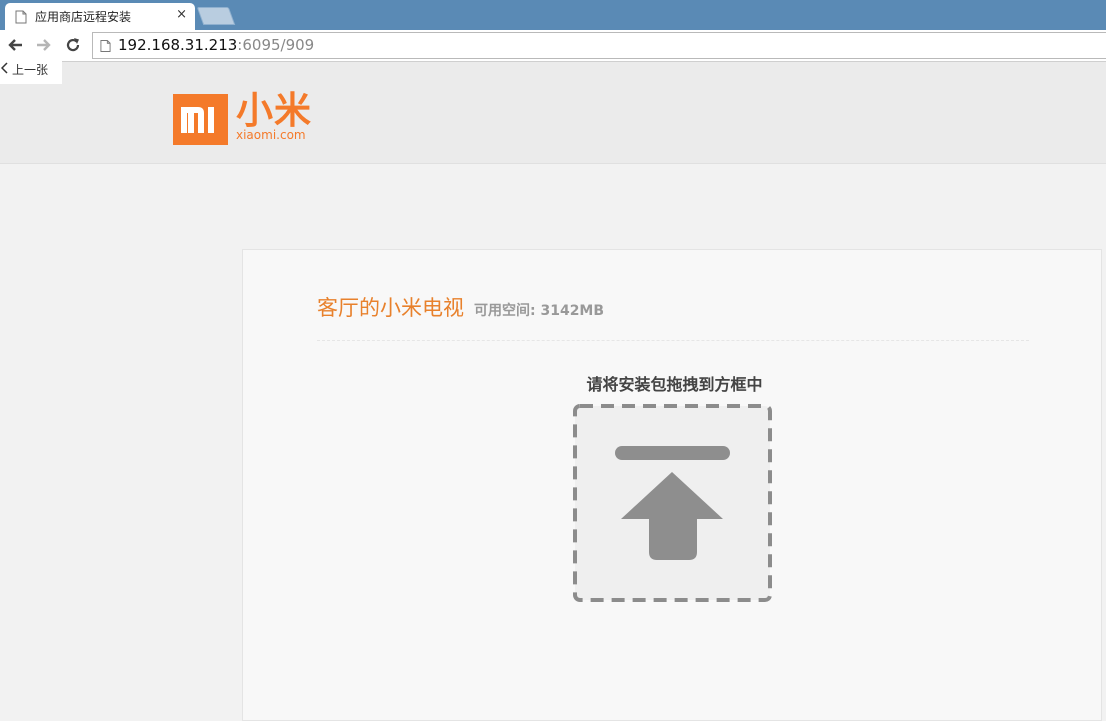 The width and height of the screenshot is (1106, 721). Describe the element at coordinates (83, 17) in the screenshot. I see `tab-title: 应用商店远程安装` at that location.